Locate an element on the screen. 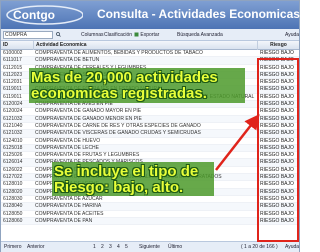  row-id-cell: 6126022 is located at coordinates (13, 169).